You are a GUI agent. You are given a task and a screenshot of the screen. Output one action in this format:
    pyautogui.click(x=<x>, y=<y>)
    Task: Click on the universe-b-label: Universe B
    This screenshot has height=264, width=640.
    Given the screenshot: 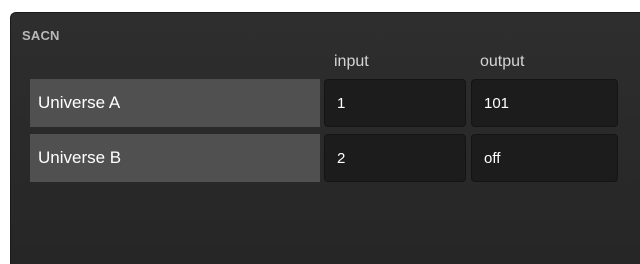 What is the action you would take?
    pyautogui.click(x=175, y=158)
    